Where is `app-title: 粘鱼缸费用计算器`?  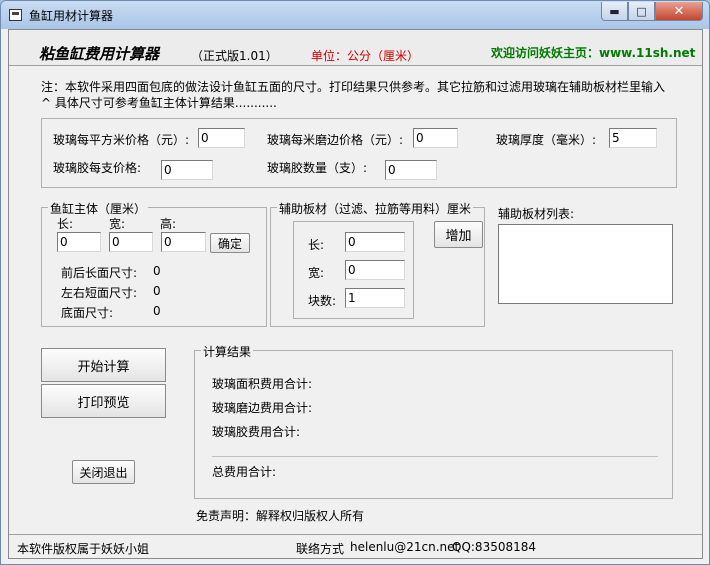
app-title: 粘鱼缸费用计算器 is located at coordinates (99, 54).